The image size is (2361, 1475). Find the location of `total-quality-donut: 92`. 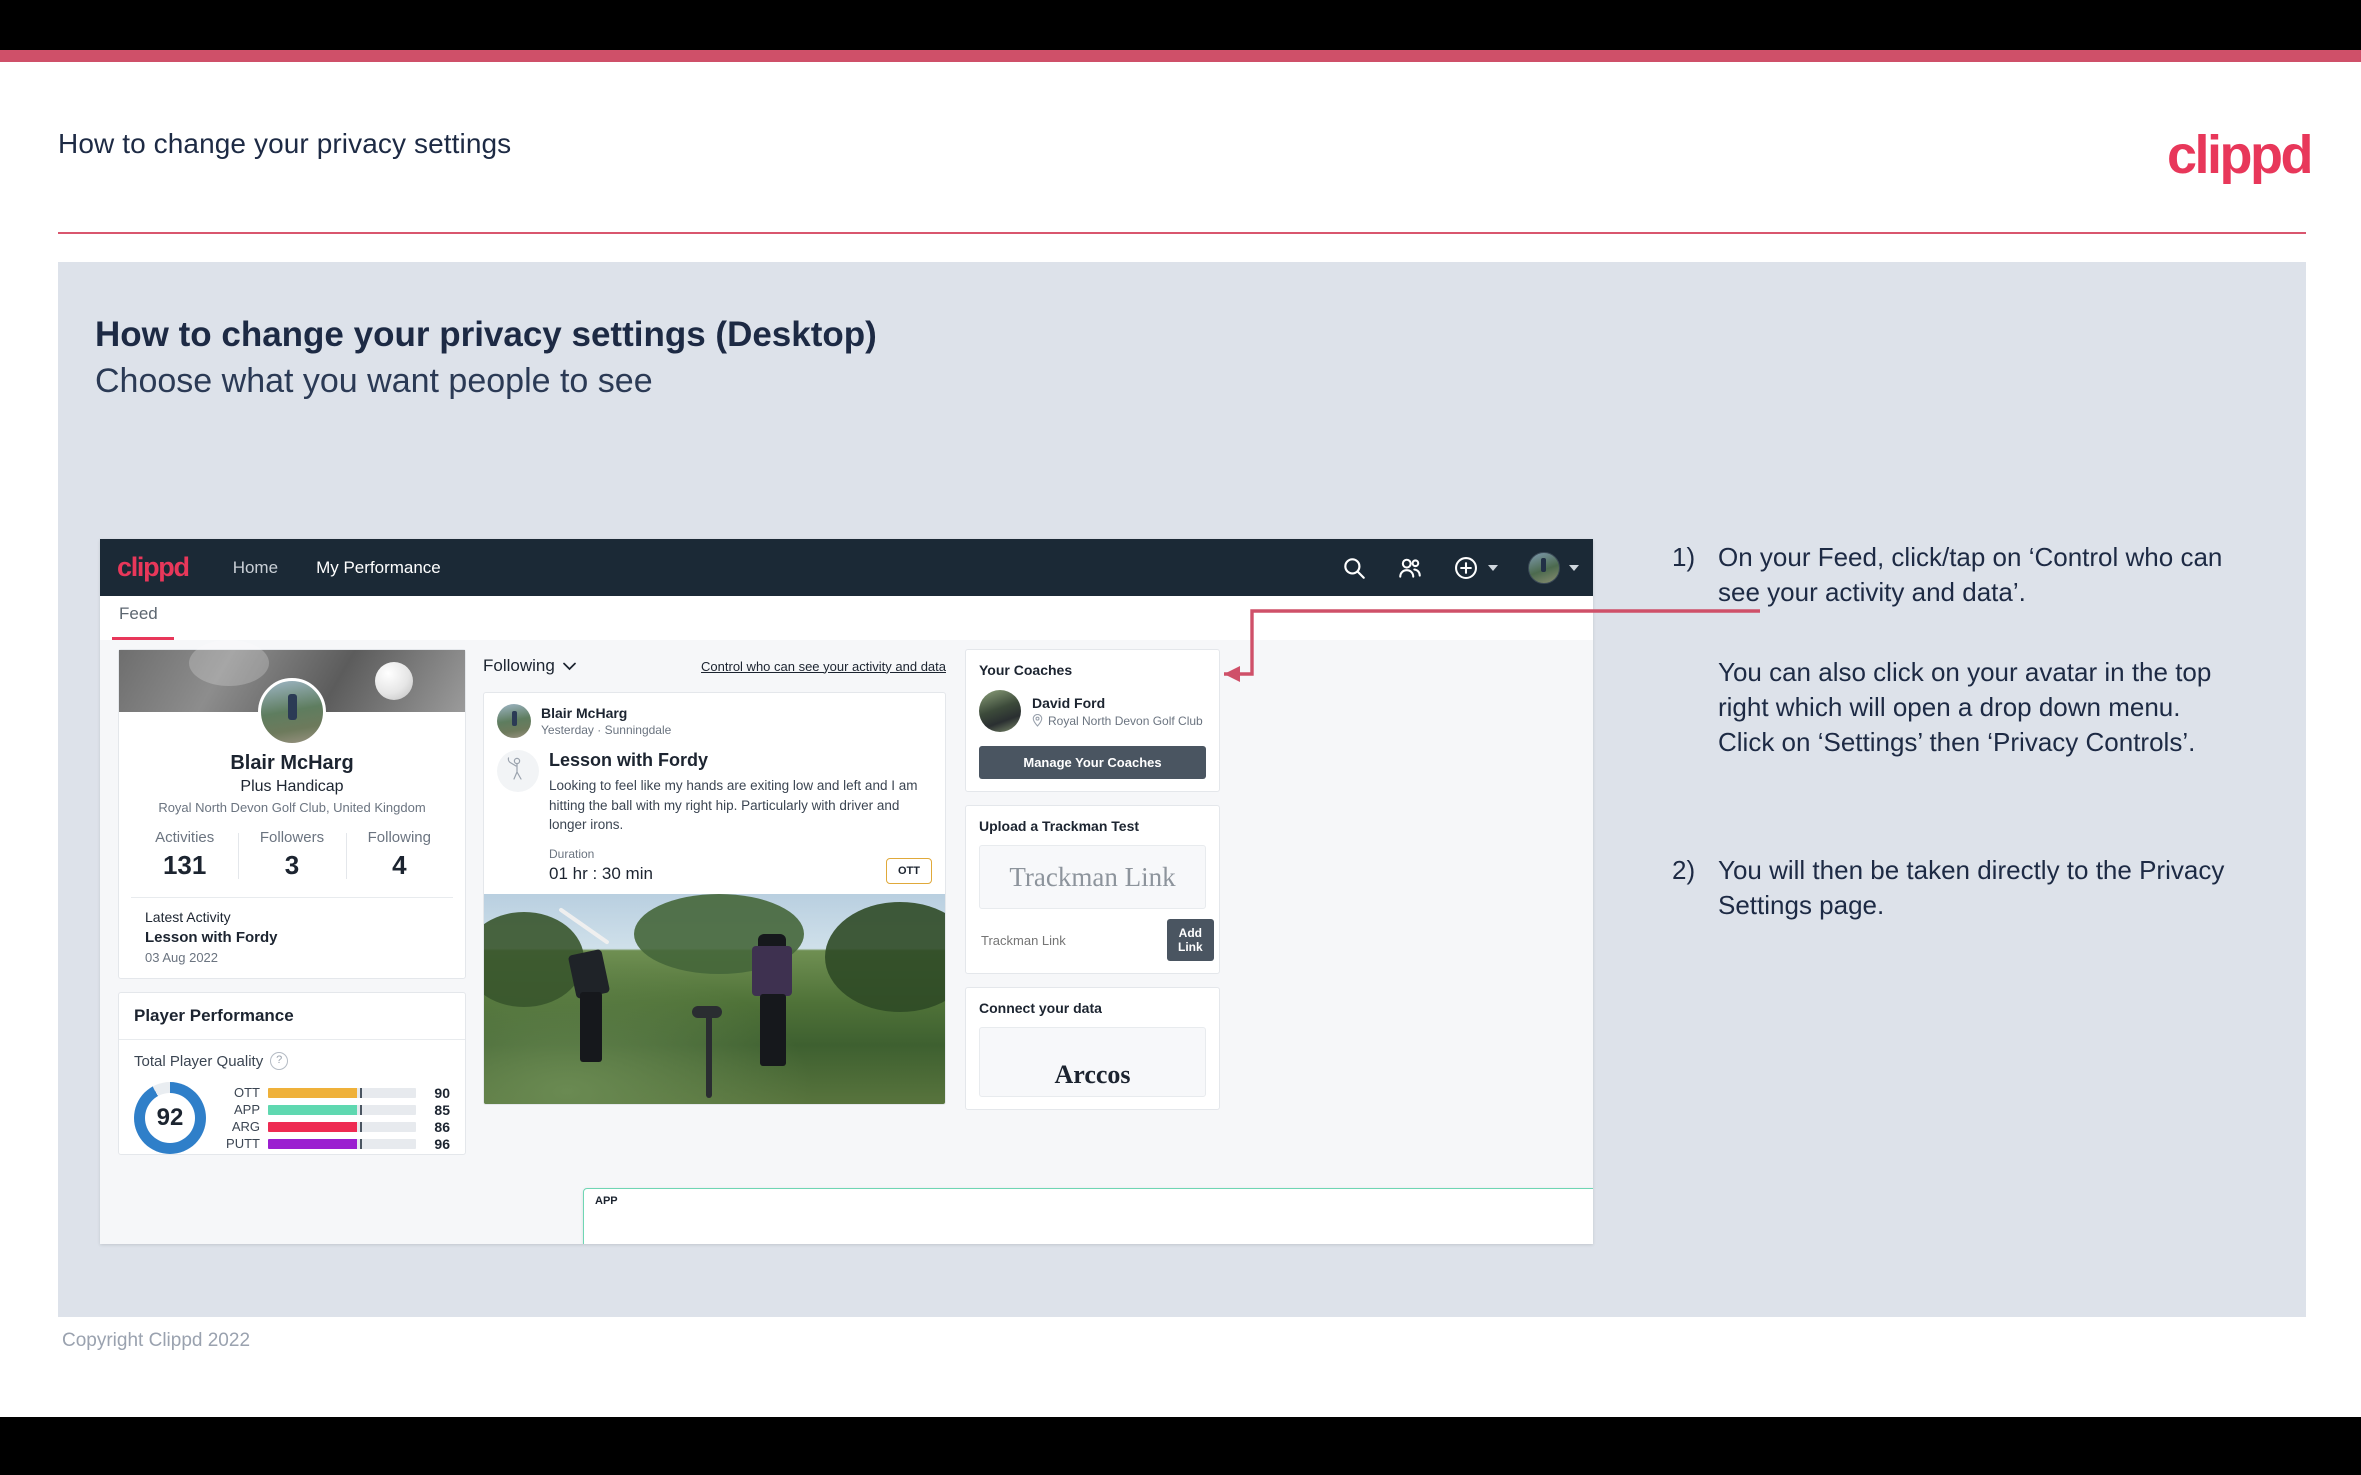

total-quality-donut: 92 is located at coordinates (170, 1118).